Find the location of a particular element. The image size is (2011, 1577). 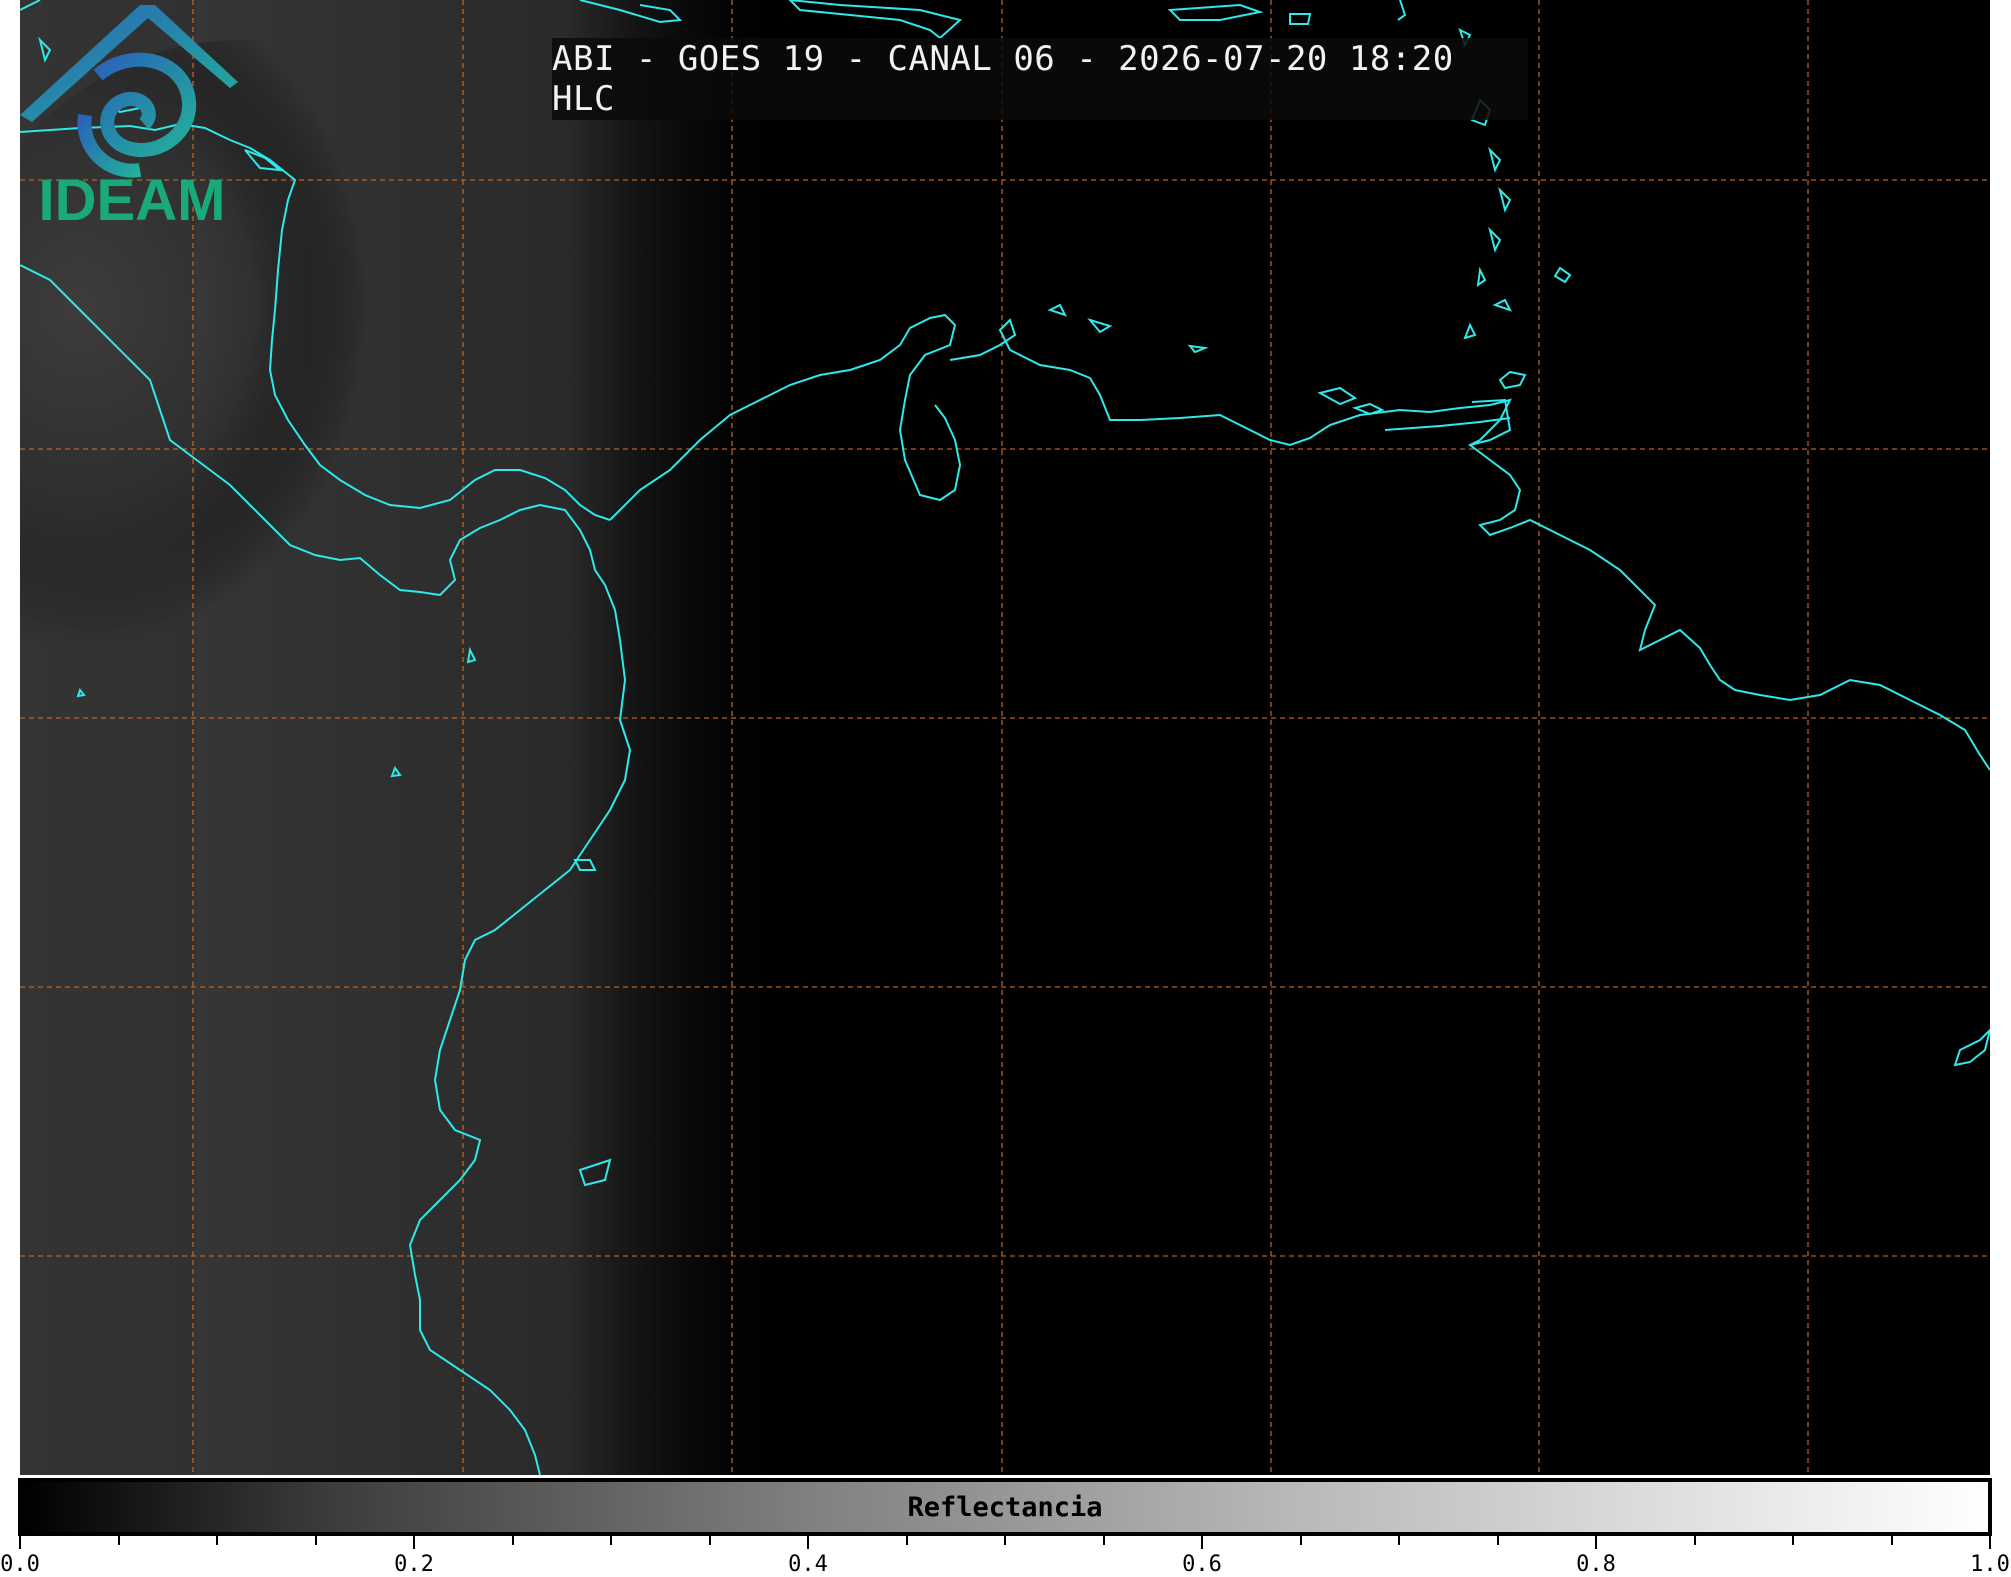

logo-text: IDEAM is located at coordinates (132, 196).